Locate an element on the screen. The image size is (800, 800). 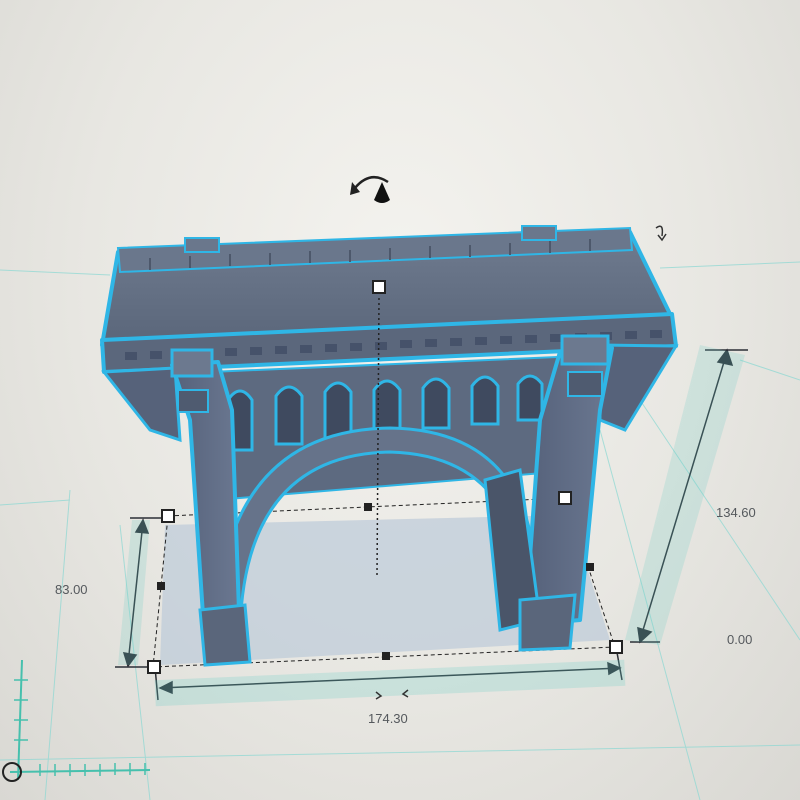
handle-edge-front is located at coordinates (386, 656).